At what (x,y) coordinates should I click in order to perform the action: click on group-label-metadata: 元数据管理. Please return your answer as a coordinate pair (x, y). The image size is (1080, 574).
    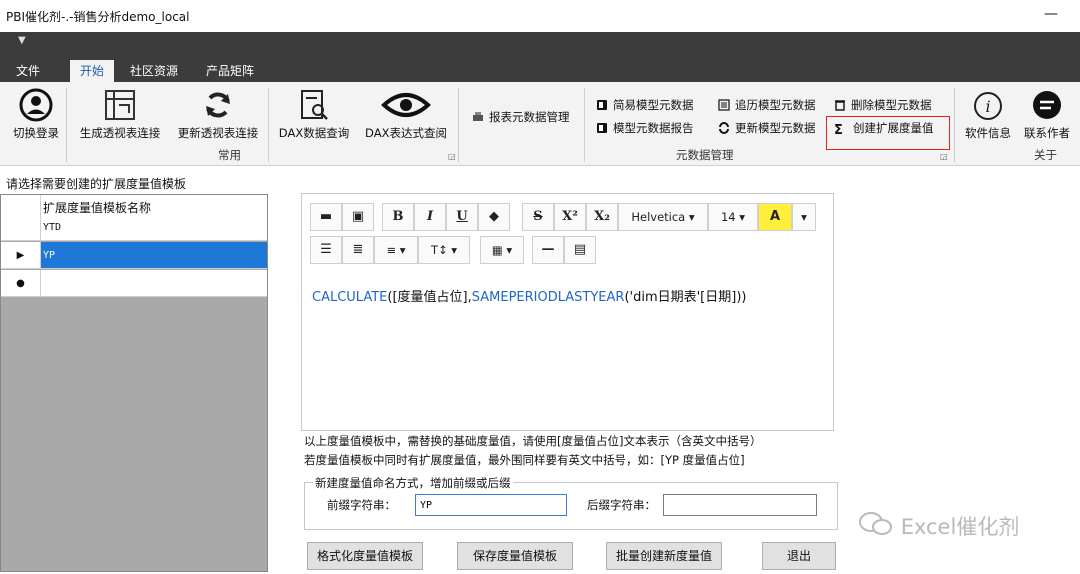
    Looking at the image, I should click on (705, 155).